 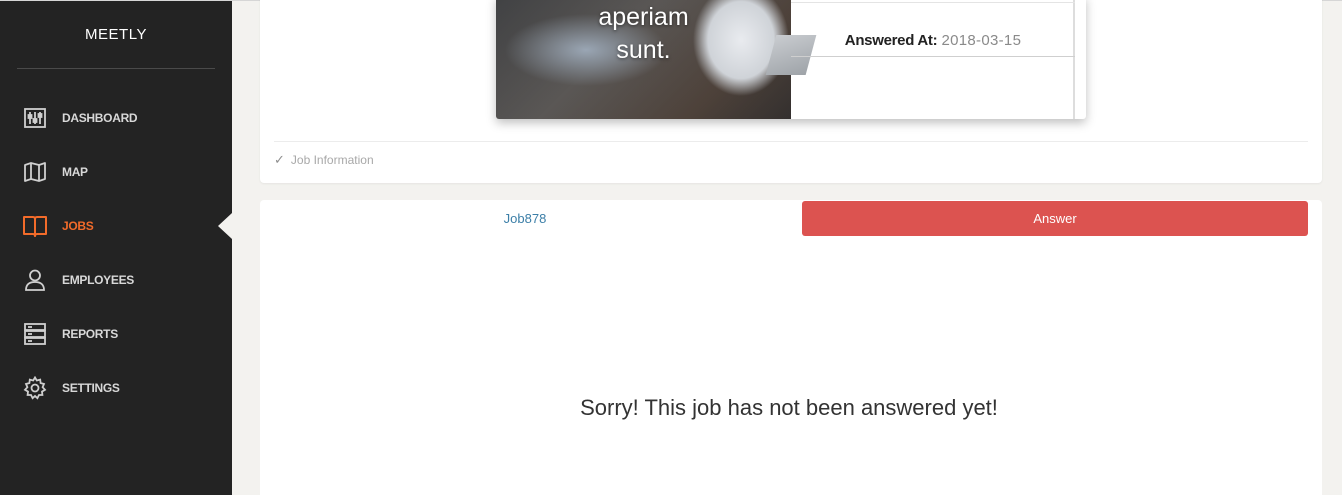 I want to click on brand-logo: MEETLY, so click(x=116, y=35).